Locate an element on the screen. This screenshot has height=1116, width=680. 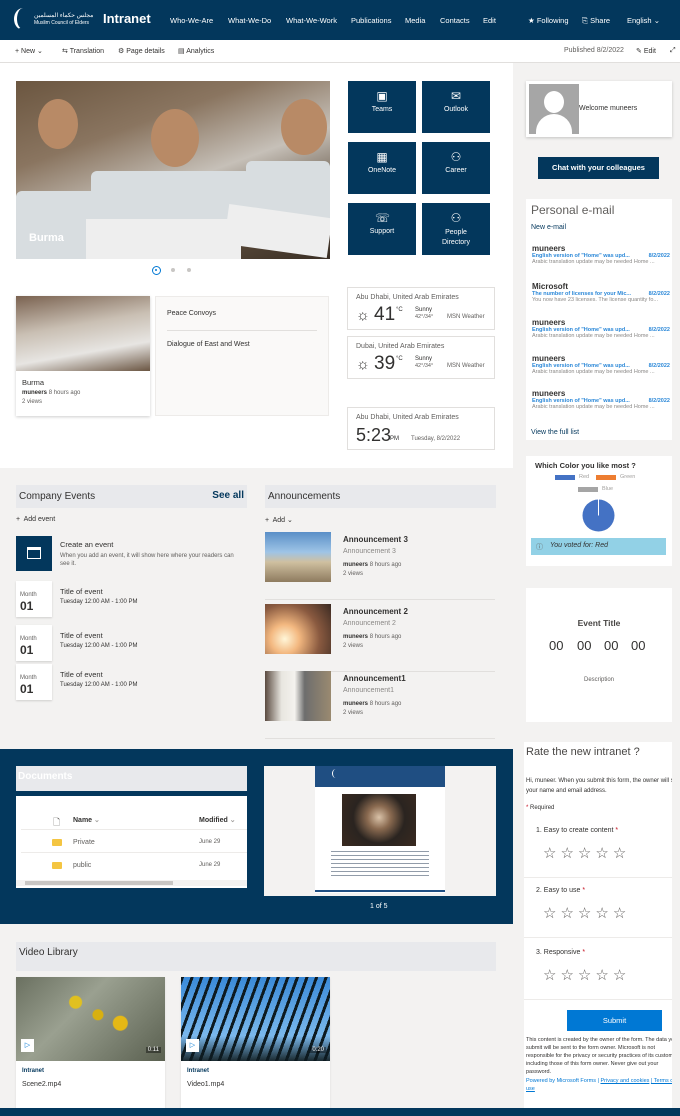
quick-link-onenote: ▦ OneNote is located at coordinates (382, 168).